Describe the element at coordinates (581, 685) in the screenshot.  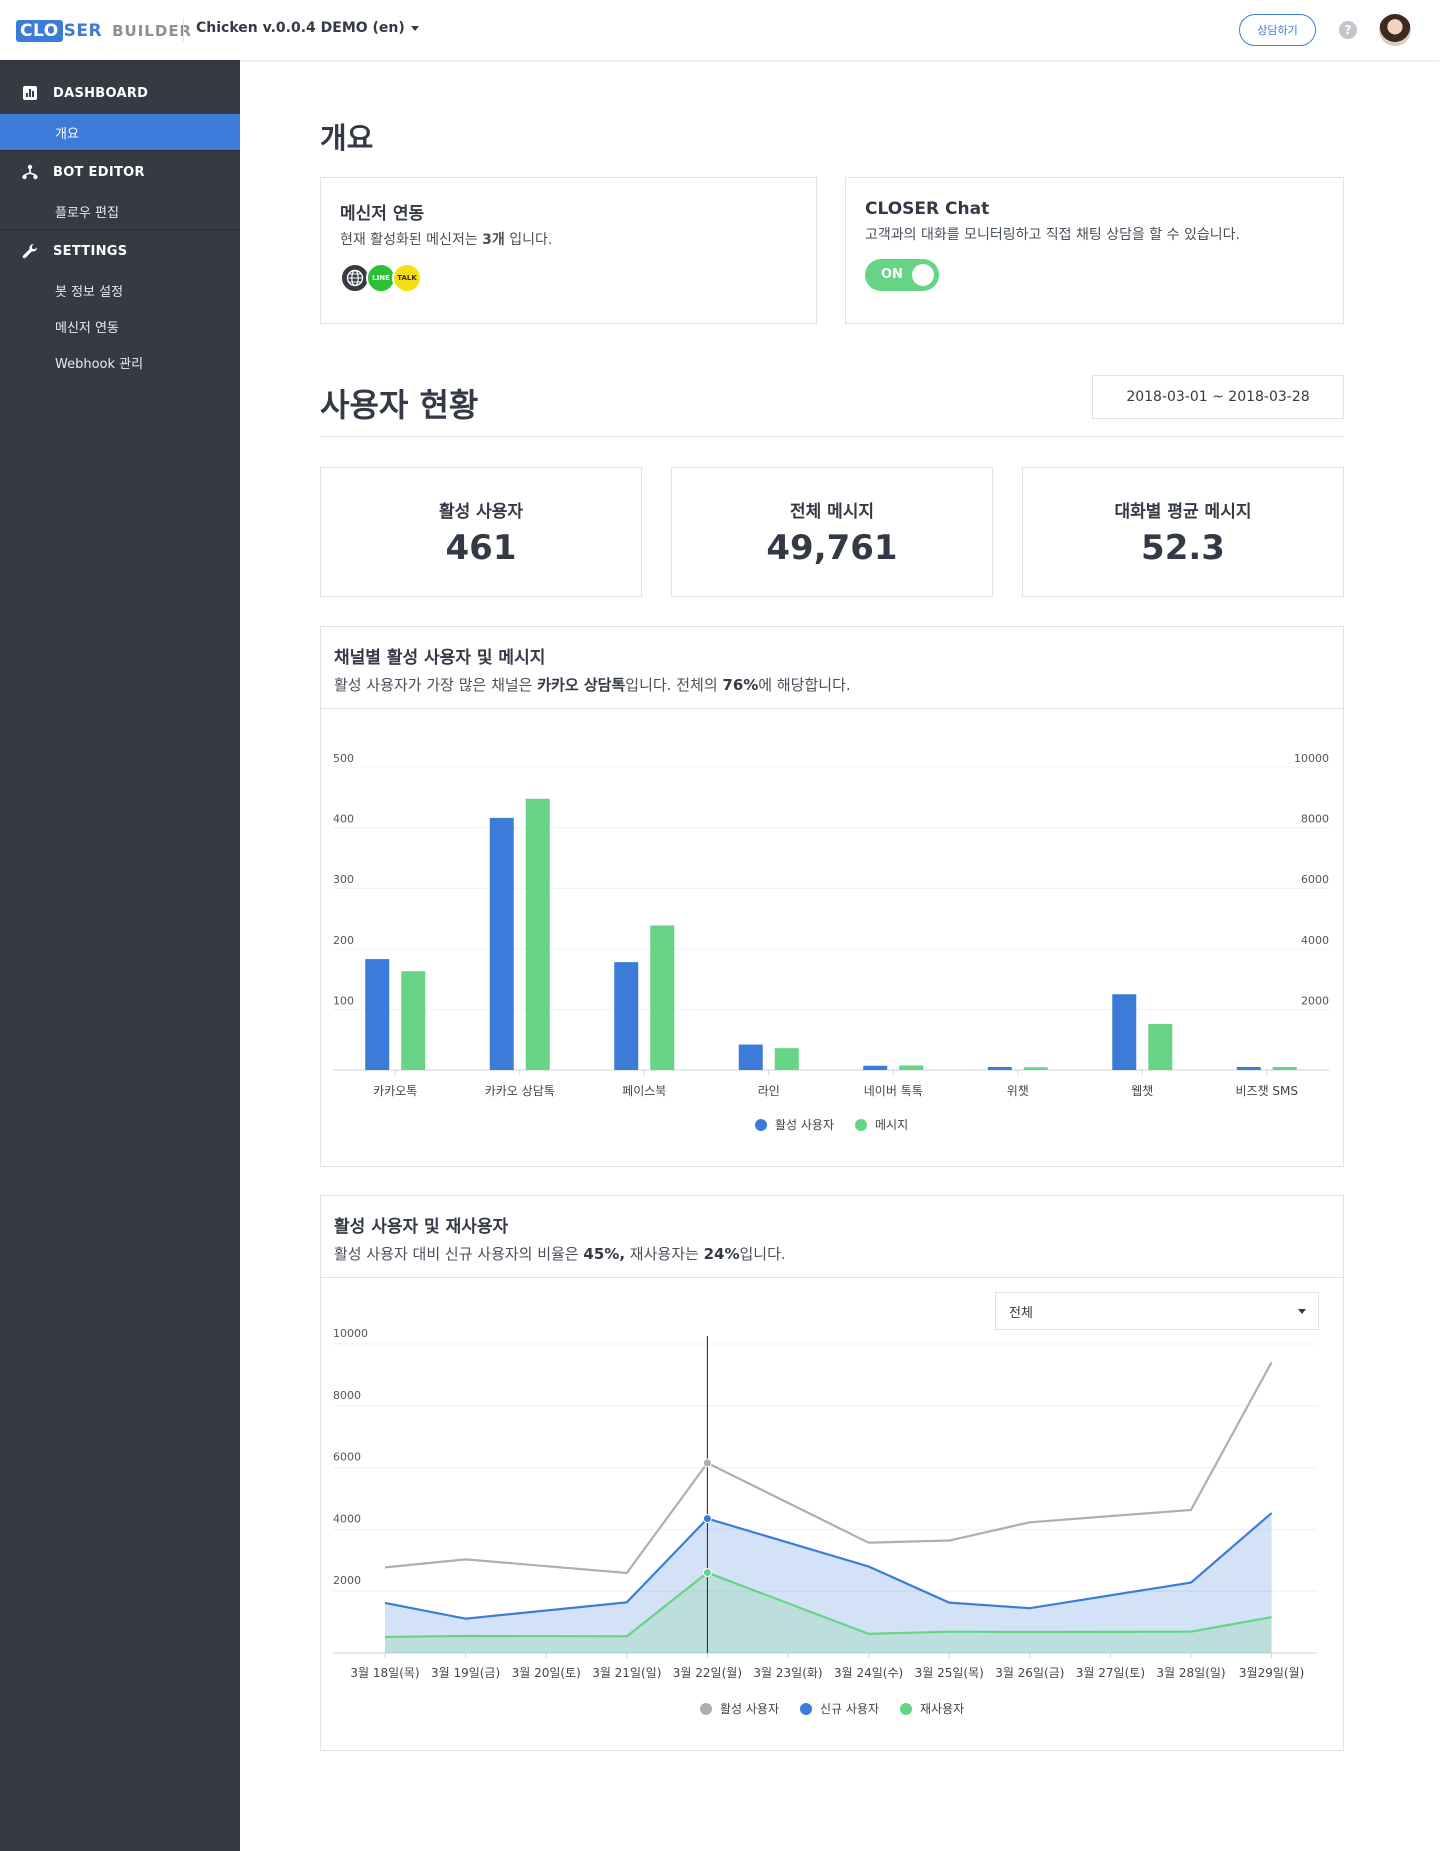
I see `desc-highlight: 카카오 상담톡` at that location.